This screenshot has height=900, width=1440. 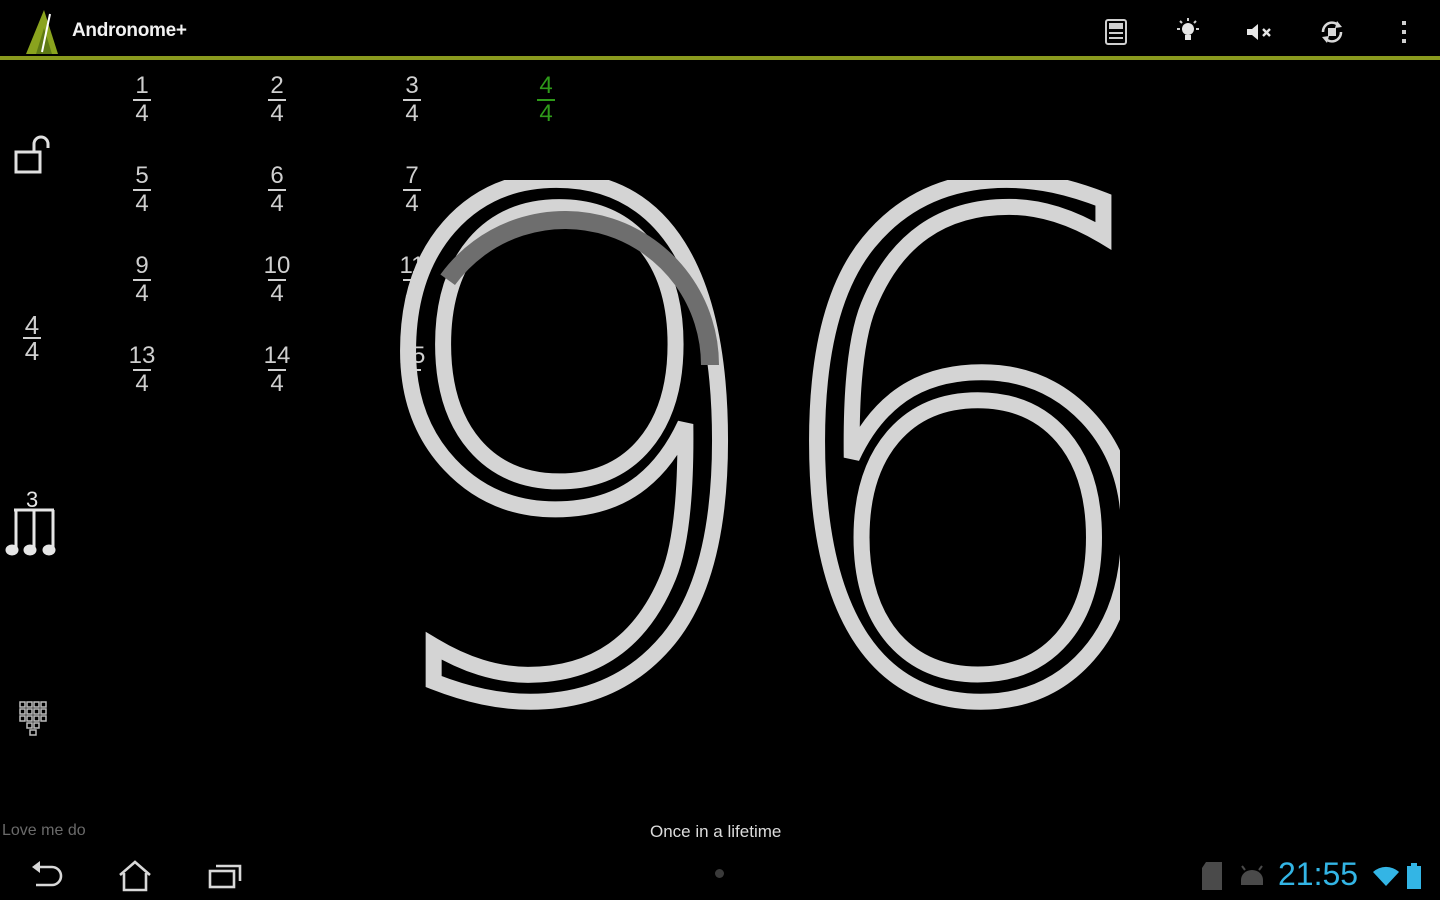 What do you see at coordinates (1414, 876) in the screenshot?
I see `battery-icon` at bounding box center [1414, 876].